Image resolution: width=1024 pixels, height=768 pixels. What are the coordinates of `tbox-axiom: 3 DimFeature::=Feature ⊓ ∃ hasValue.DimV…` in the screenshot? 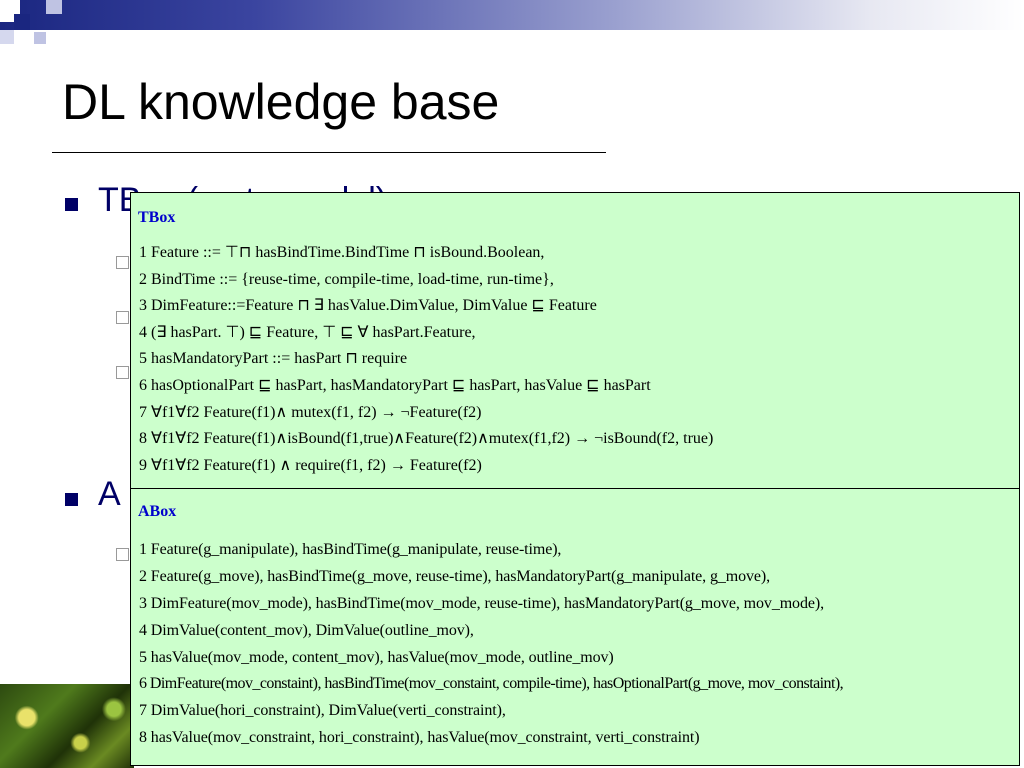 It's located at (368, 306).